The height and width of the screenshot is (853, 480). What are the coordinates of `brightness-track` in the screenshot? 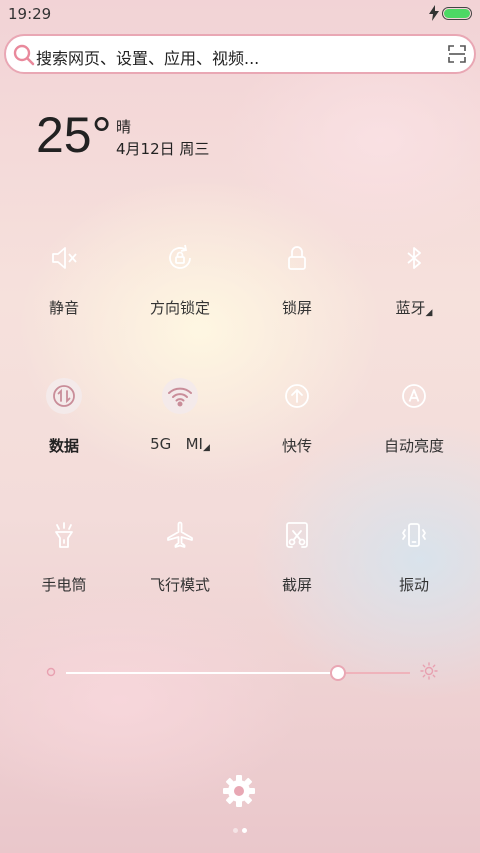 It's located at (238, 673).